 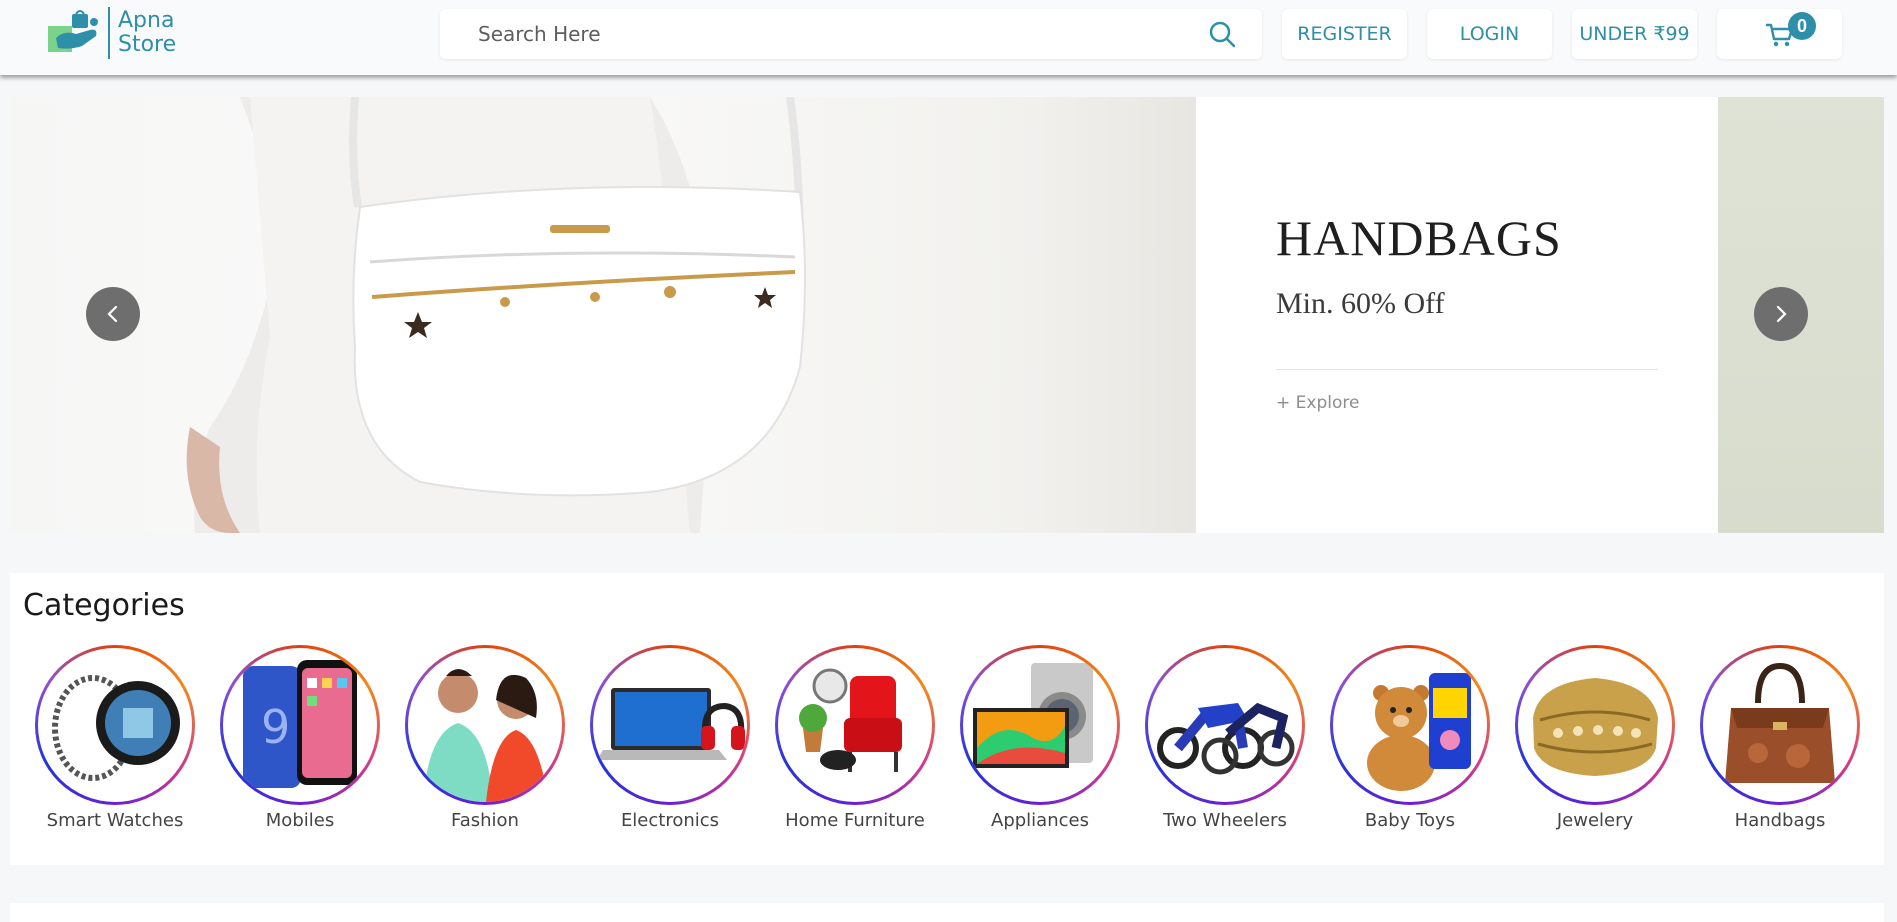 I want to click on login-button: LOGIN, so click(x=1489, y=34).